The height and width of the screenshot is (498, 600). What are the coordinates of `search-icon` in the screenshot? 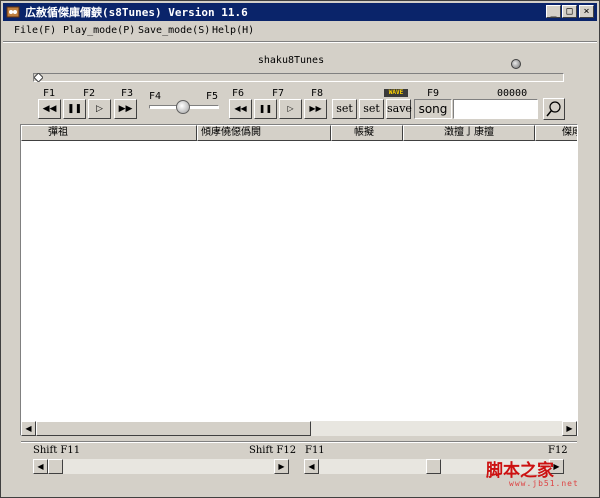 It's located at (553, 109).